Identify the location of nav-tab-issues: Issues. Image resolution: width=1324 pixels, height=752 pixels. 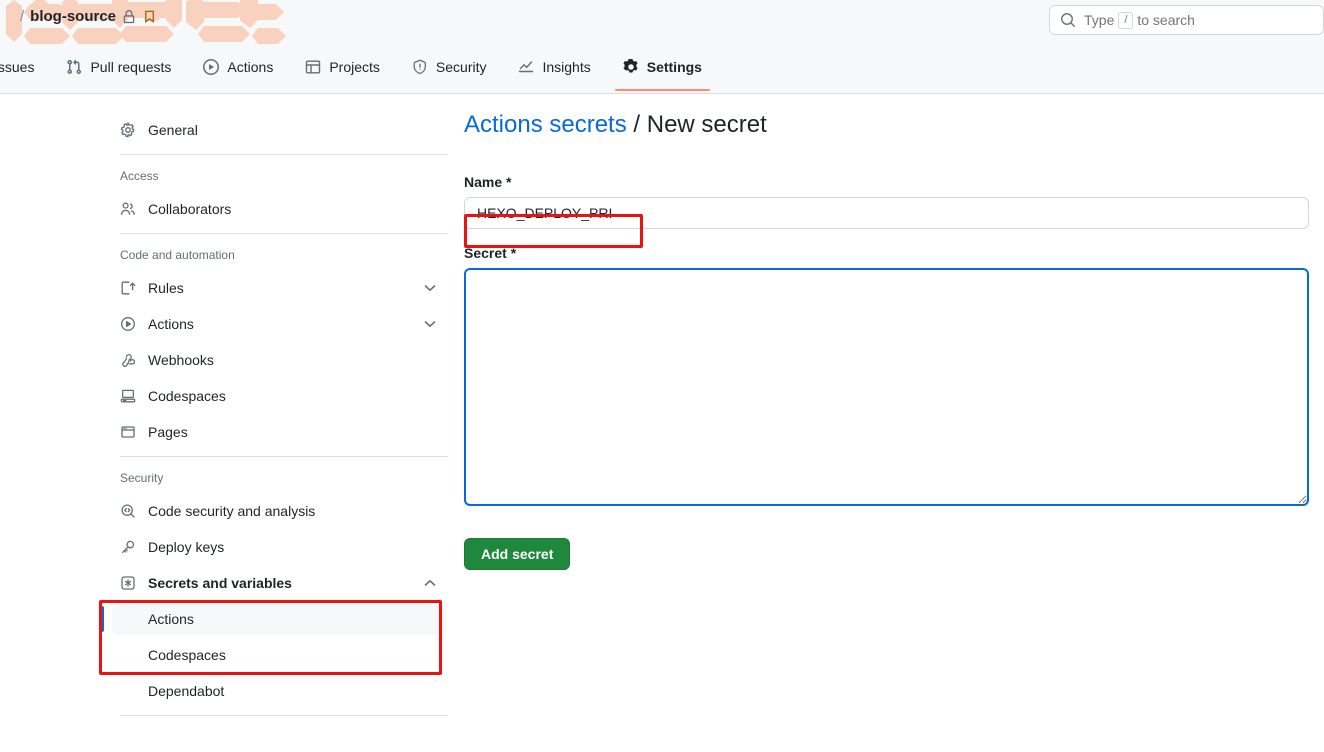
(25, 67).